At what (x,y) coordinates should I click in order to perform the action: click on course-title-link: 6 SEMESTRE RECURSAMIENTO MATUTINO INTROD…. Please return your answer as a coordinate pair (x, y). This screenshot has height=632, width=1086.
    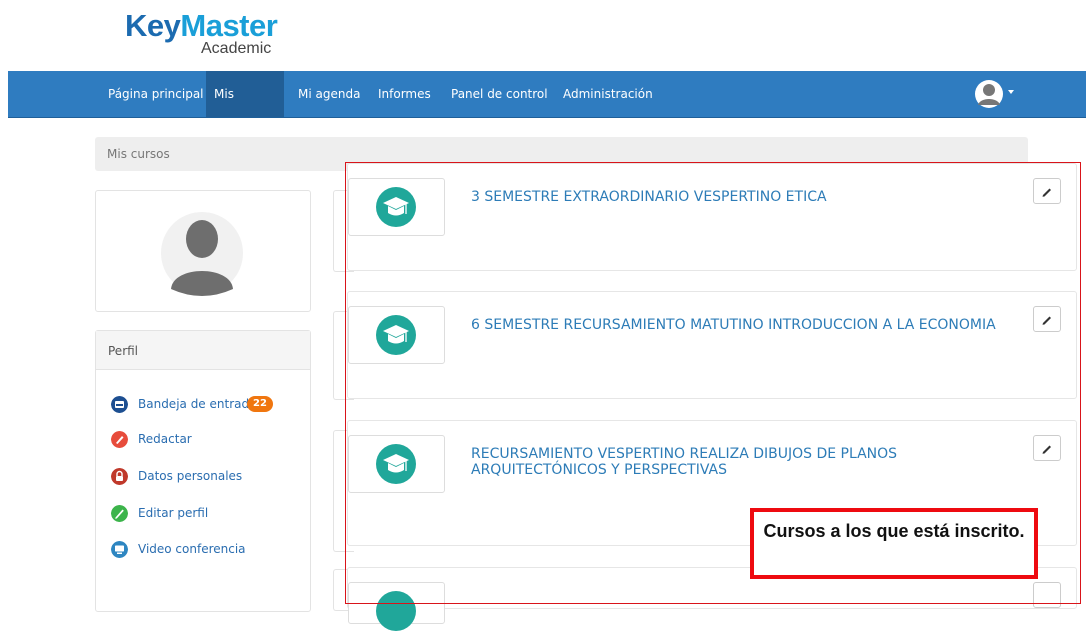
    Looking at the image, I should click on (756, 325).